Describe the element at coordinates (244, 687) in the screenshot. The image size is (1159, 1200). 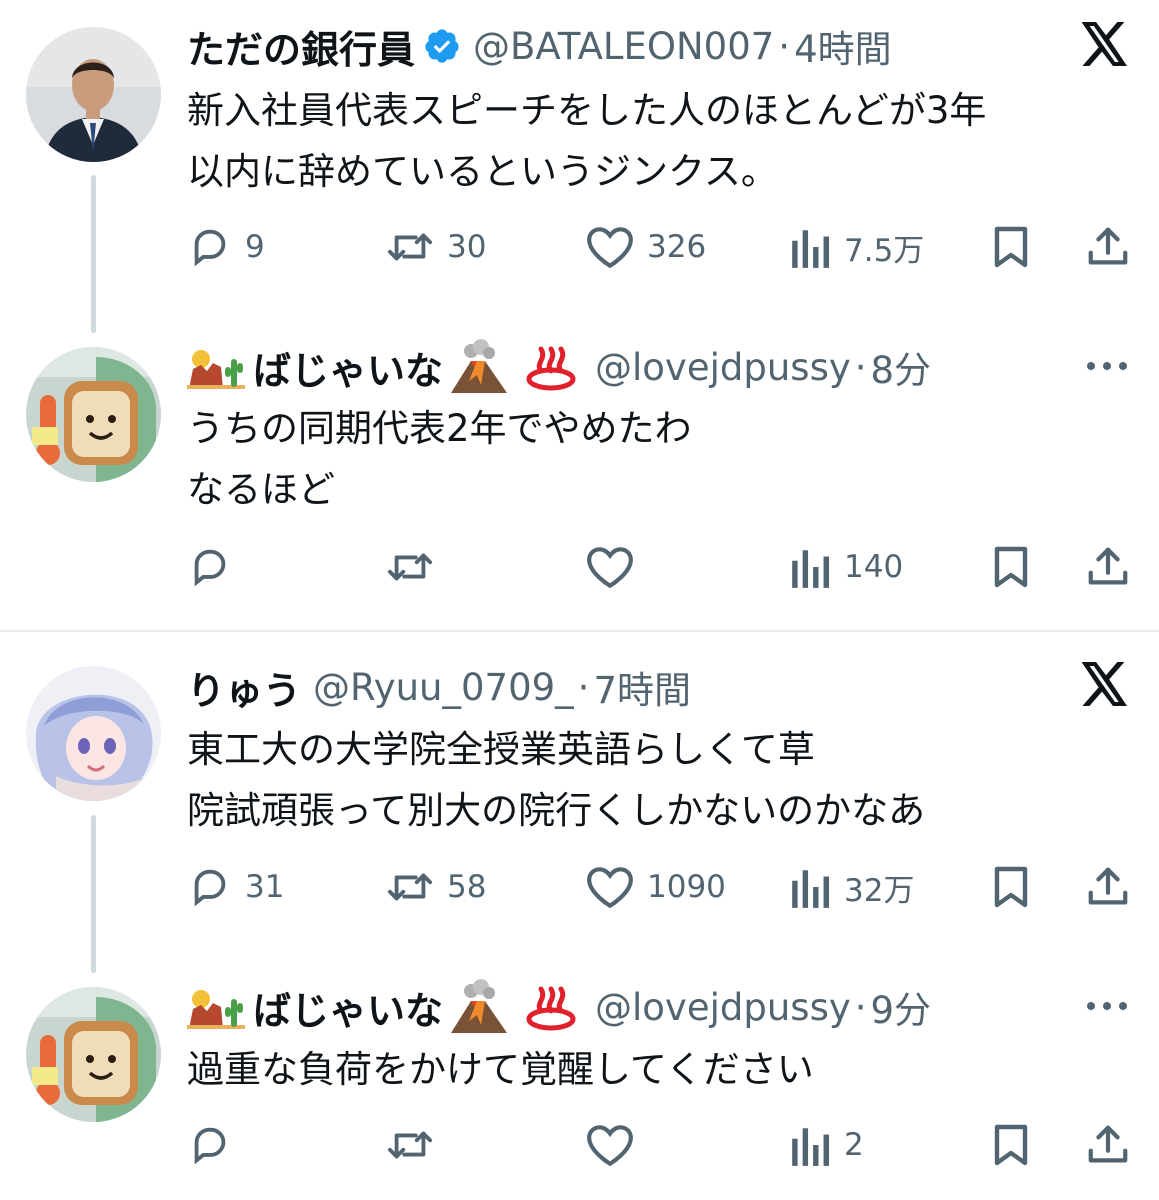
I see `display-name: りゅう` at that location.